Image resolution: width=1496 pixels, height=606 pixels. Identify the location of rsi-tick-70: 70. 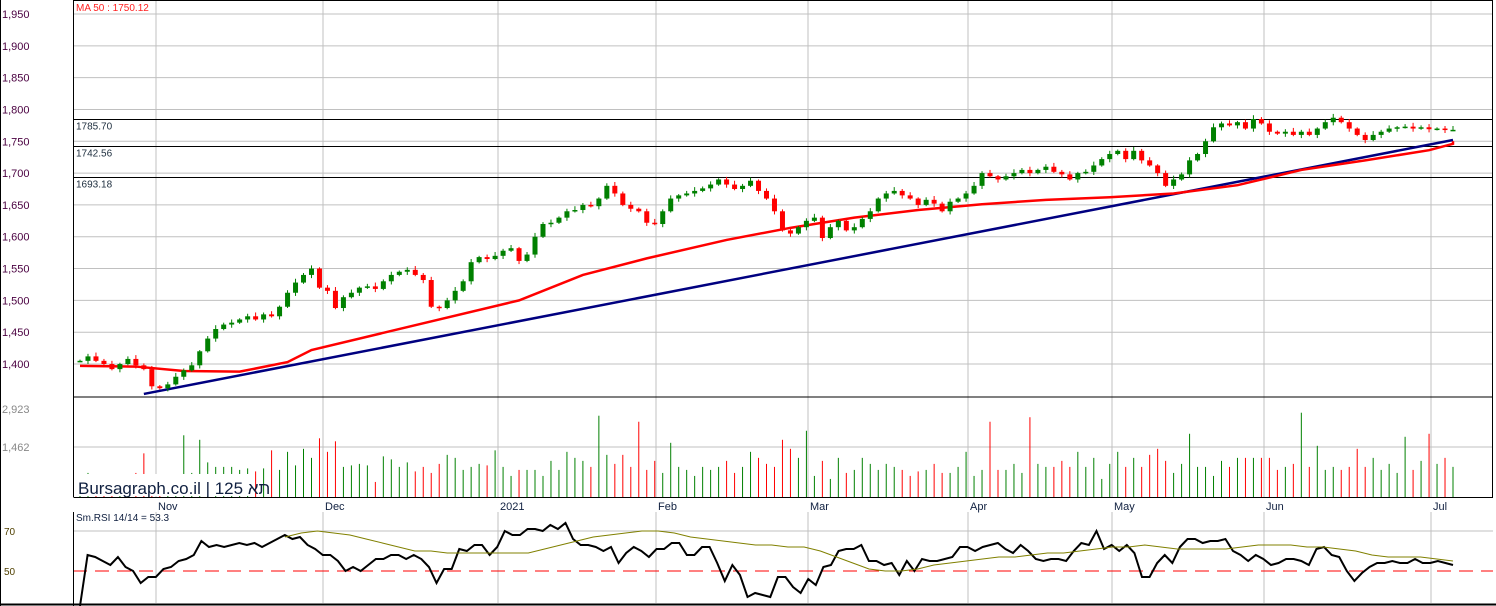
(10, 532).